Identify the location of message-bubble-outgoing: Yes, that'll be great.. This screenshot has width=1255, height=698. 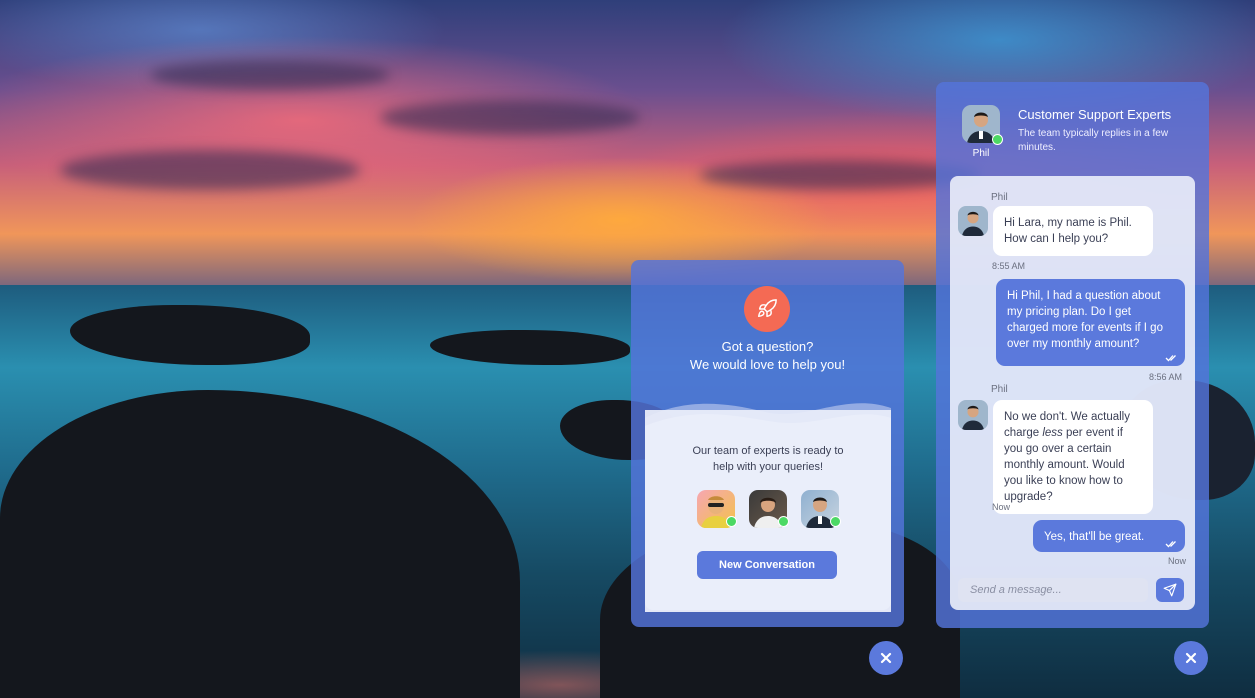
(1109, 536).